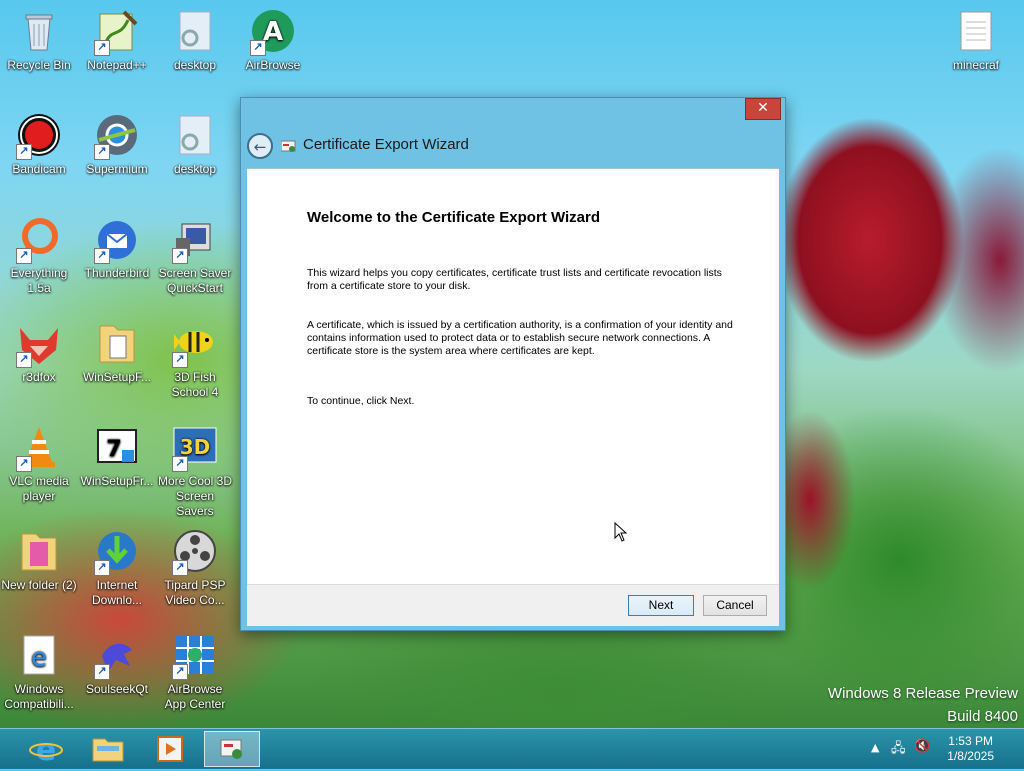 The image size is (1024, 771). What do you see at coordinates (735, 605) in the screenshot?
I see `cancel-button: Cancel` at bounding box center [735, 605].